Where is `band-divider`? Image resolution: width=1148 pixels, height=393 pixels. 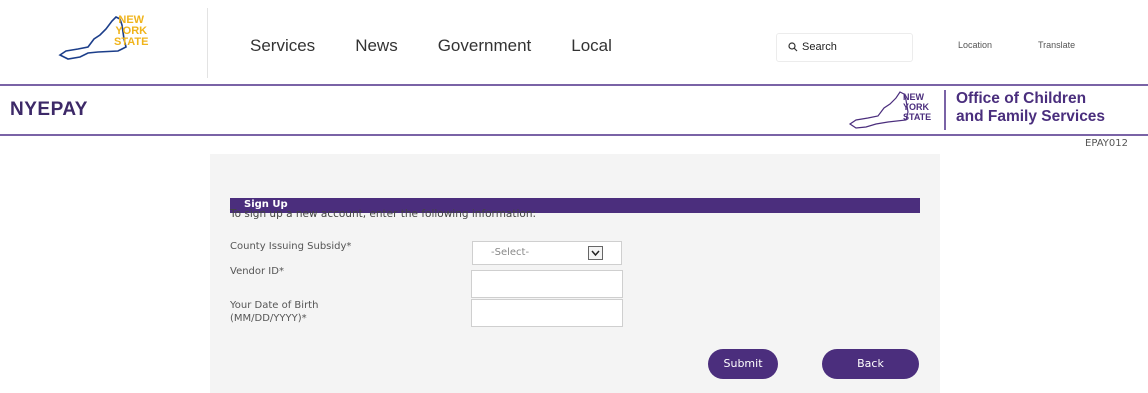 band-divider is located at coordinates (945, 110).